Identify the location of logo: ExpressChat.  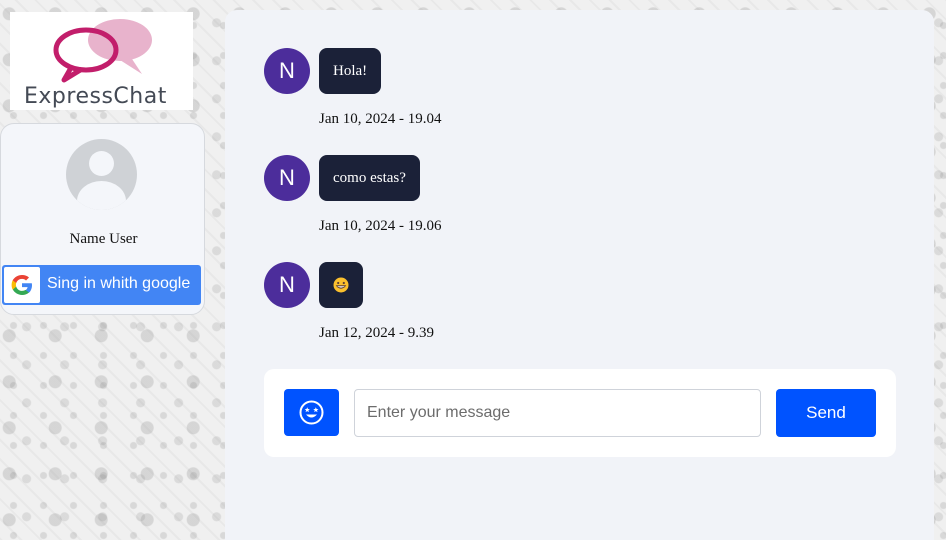
(101, 61).